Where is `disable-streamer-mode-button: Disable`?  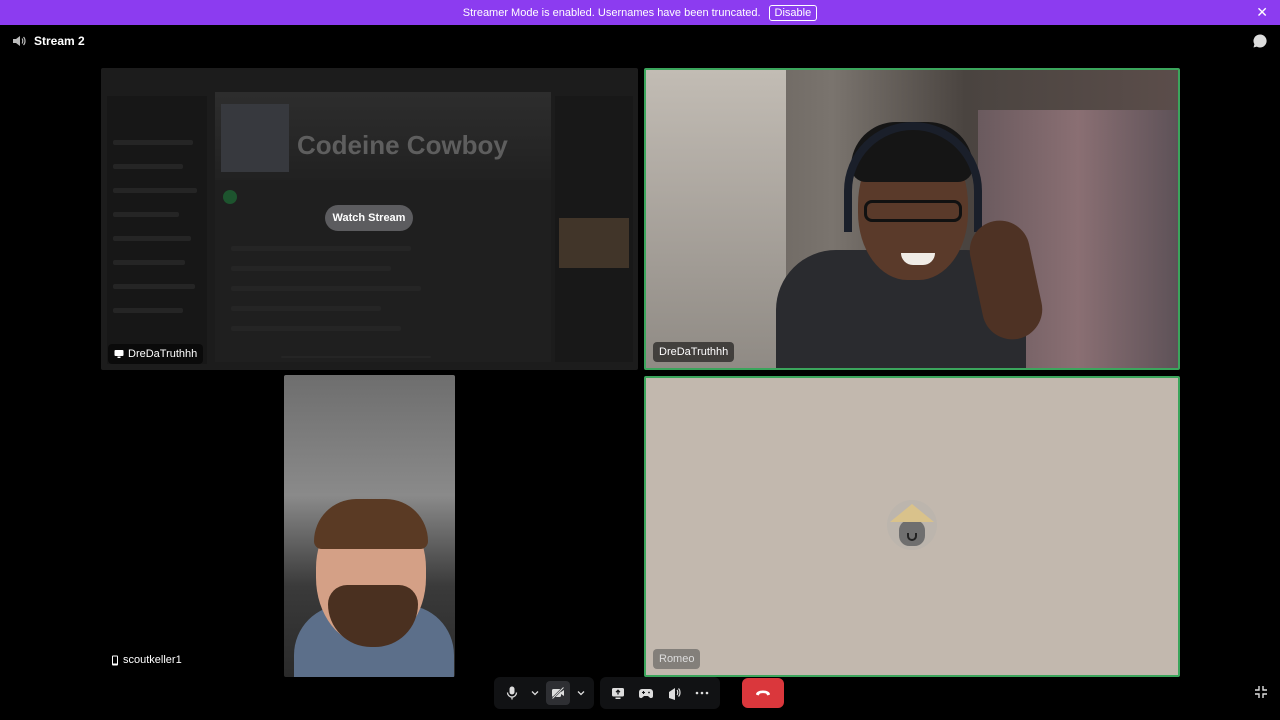 disable-streamer-mode-button: Disable is located at coordinates (793, 12).